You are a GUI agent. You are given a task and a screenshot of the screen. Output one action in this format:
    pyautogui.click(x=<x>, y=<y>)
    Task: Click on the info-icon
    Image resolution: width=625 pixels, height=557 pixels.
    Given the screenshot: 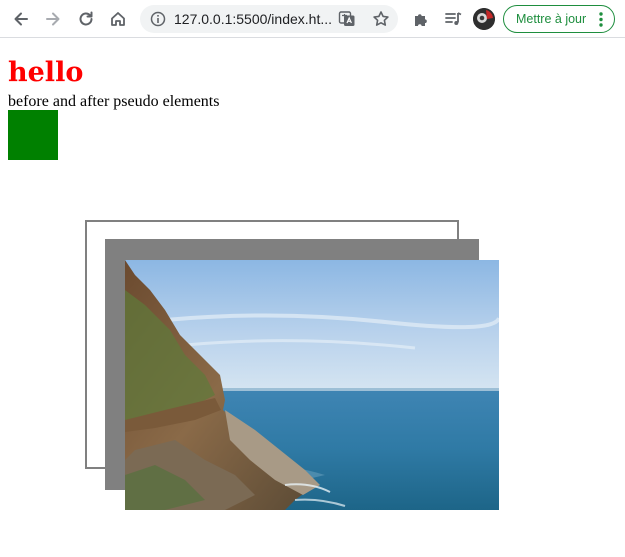 What is the action you would take?
    pyautogui.click(x=158, y=19)
    